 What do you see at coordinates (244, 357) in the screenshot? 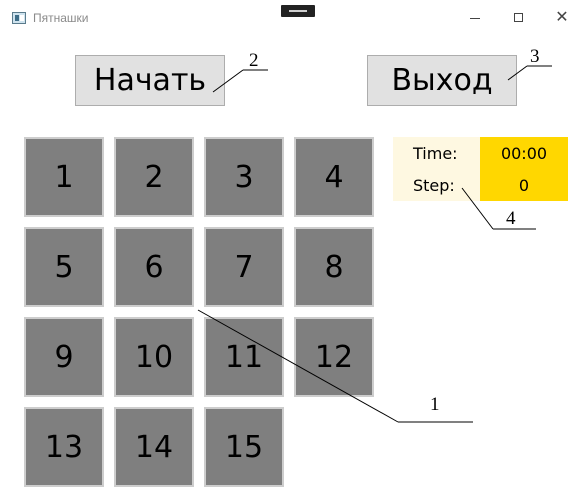
I see `tile-11: 11` at bounding box center [244, 357].